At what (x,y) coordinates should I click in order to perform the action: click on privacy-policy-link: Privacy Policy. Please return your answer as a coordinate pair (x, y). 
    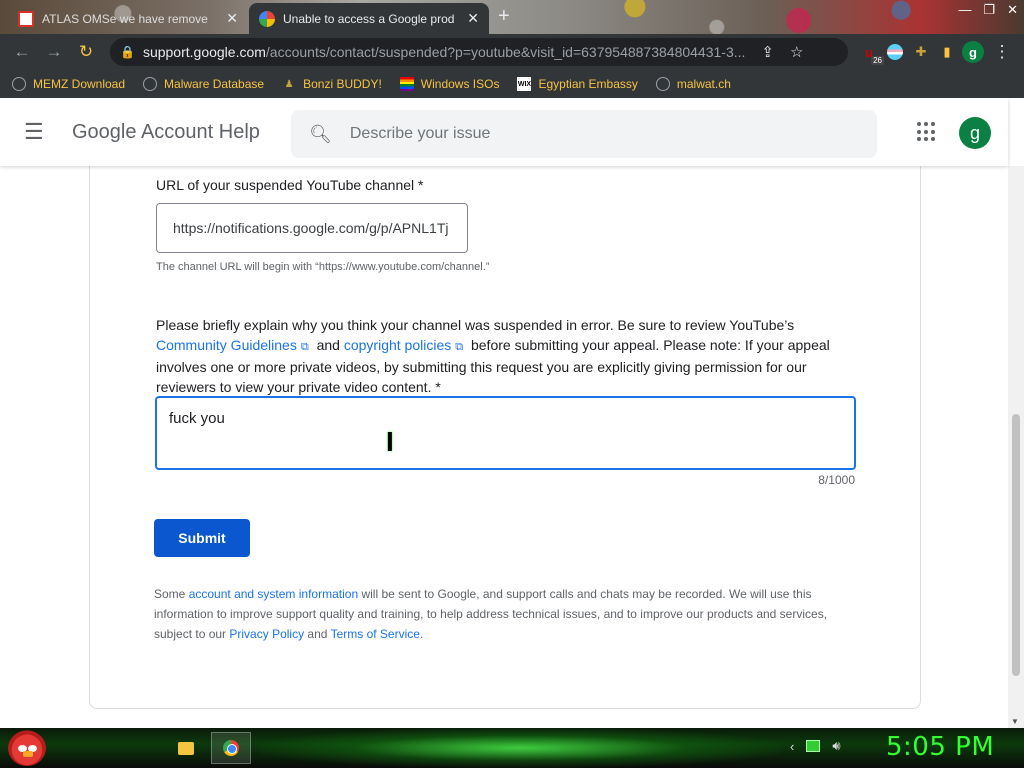
    Looking at the image, I should click on (266, 634).